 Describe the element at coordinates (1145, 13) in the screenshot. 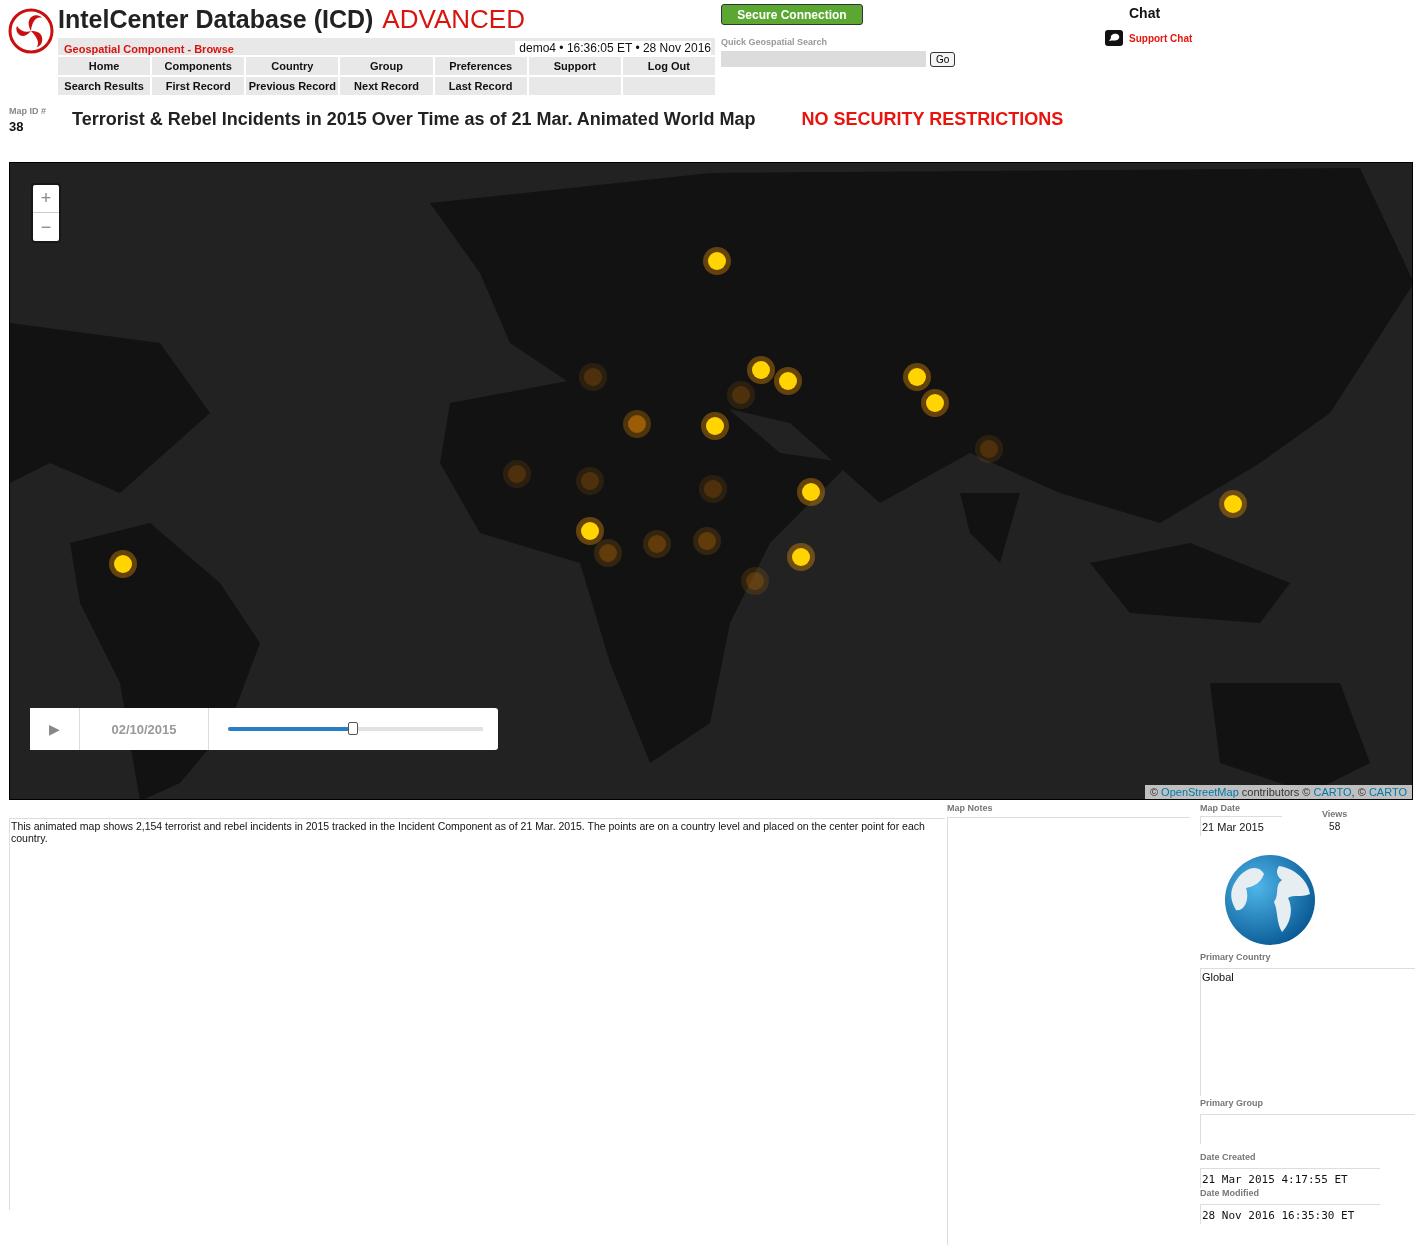

I see `chat-title: Chat` at that location.